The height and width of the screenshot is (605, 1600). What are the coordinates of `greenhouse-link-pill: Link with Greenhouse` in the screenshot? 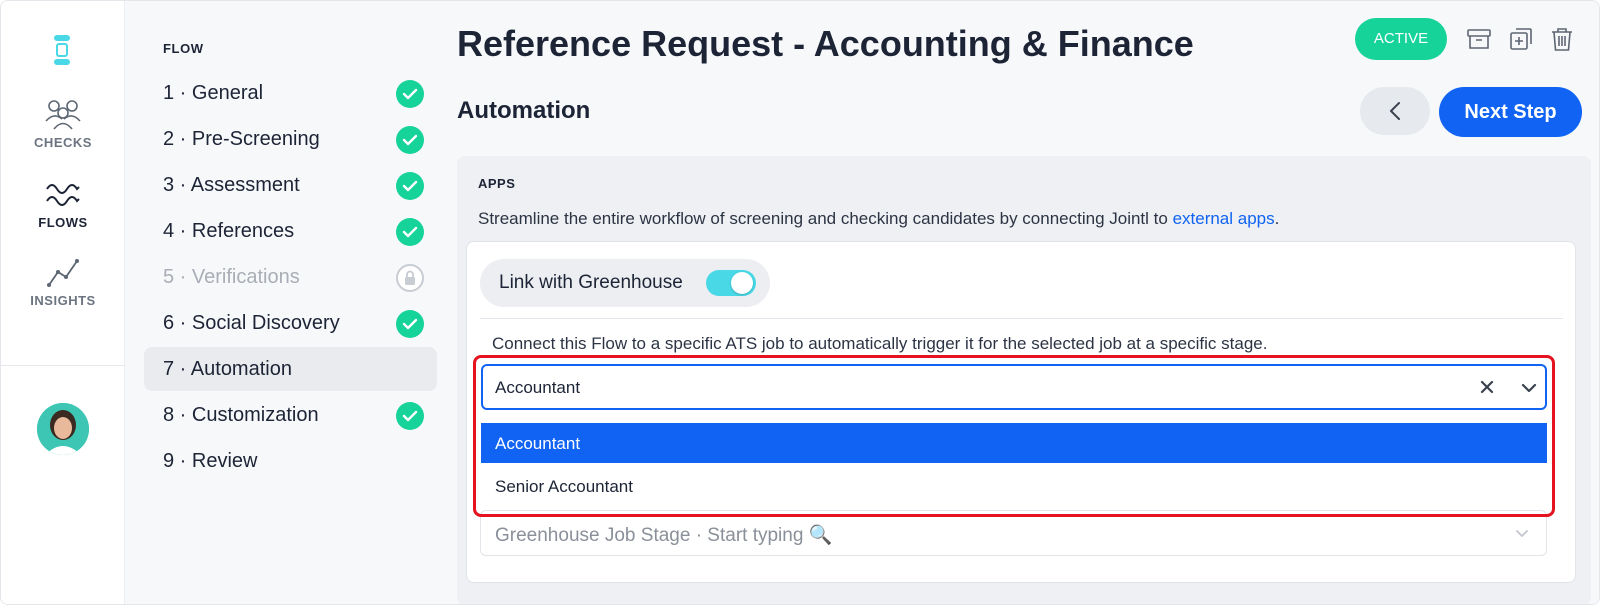 It's located at (625, 283).